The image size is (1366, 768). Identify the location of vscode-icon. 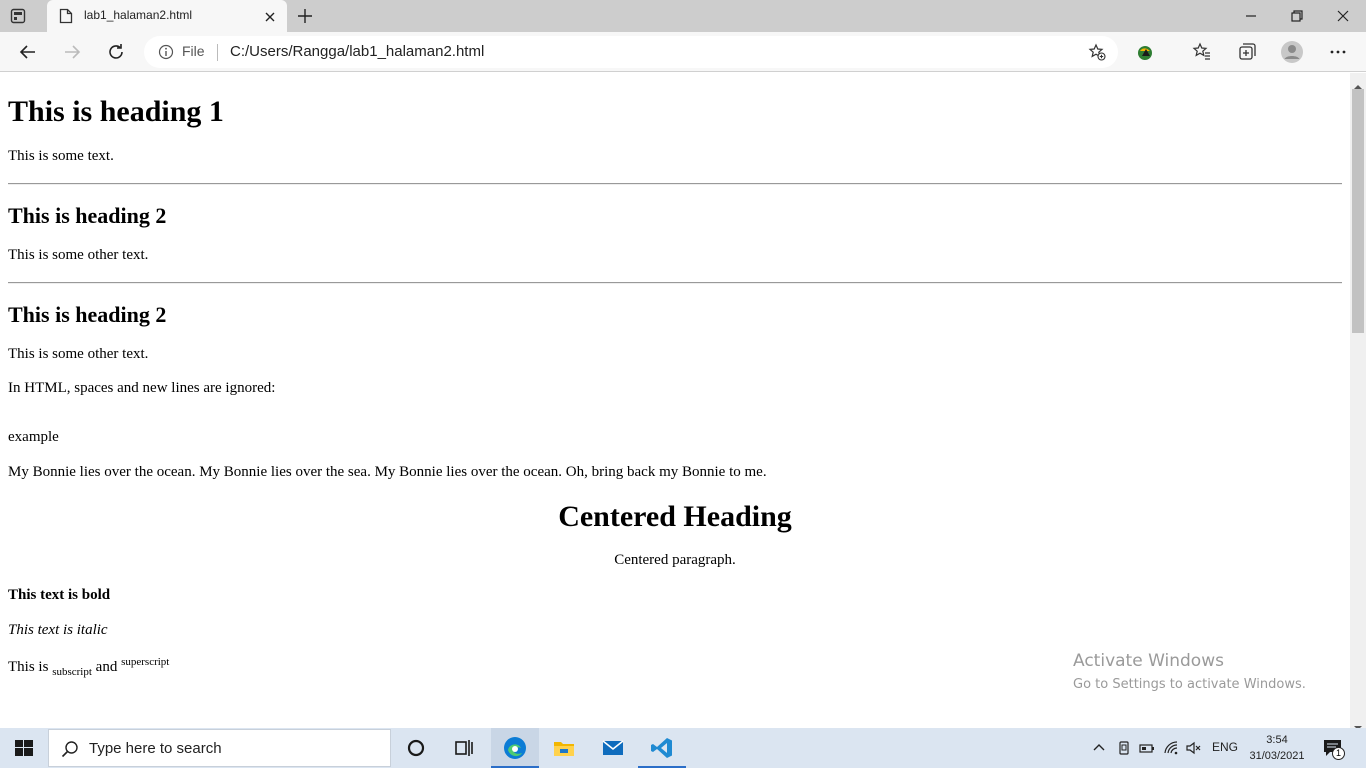
(662, 748).